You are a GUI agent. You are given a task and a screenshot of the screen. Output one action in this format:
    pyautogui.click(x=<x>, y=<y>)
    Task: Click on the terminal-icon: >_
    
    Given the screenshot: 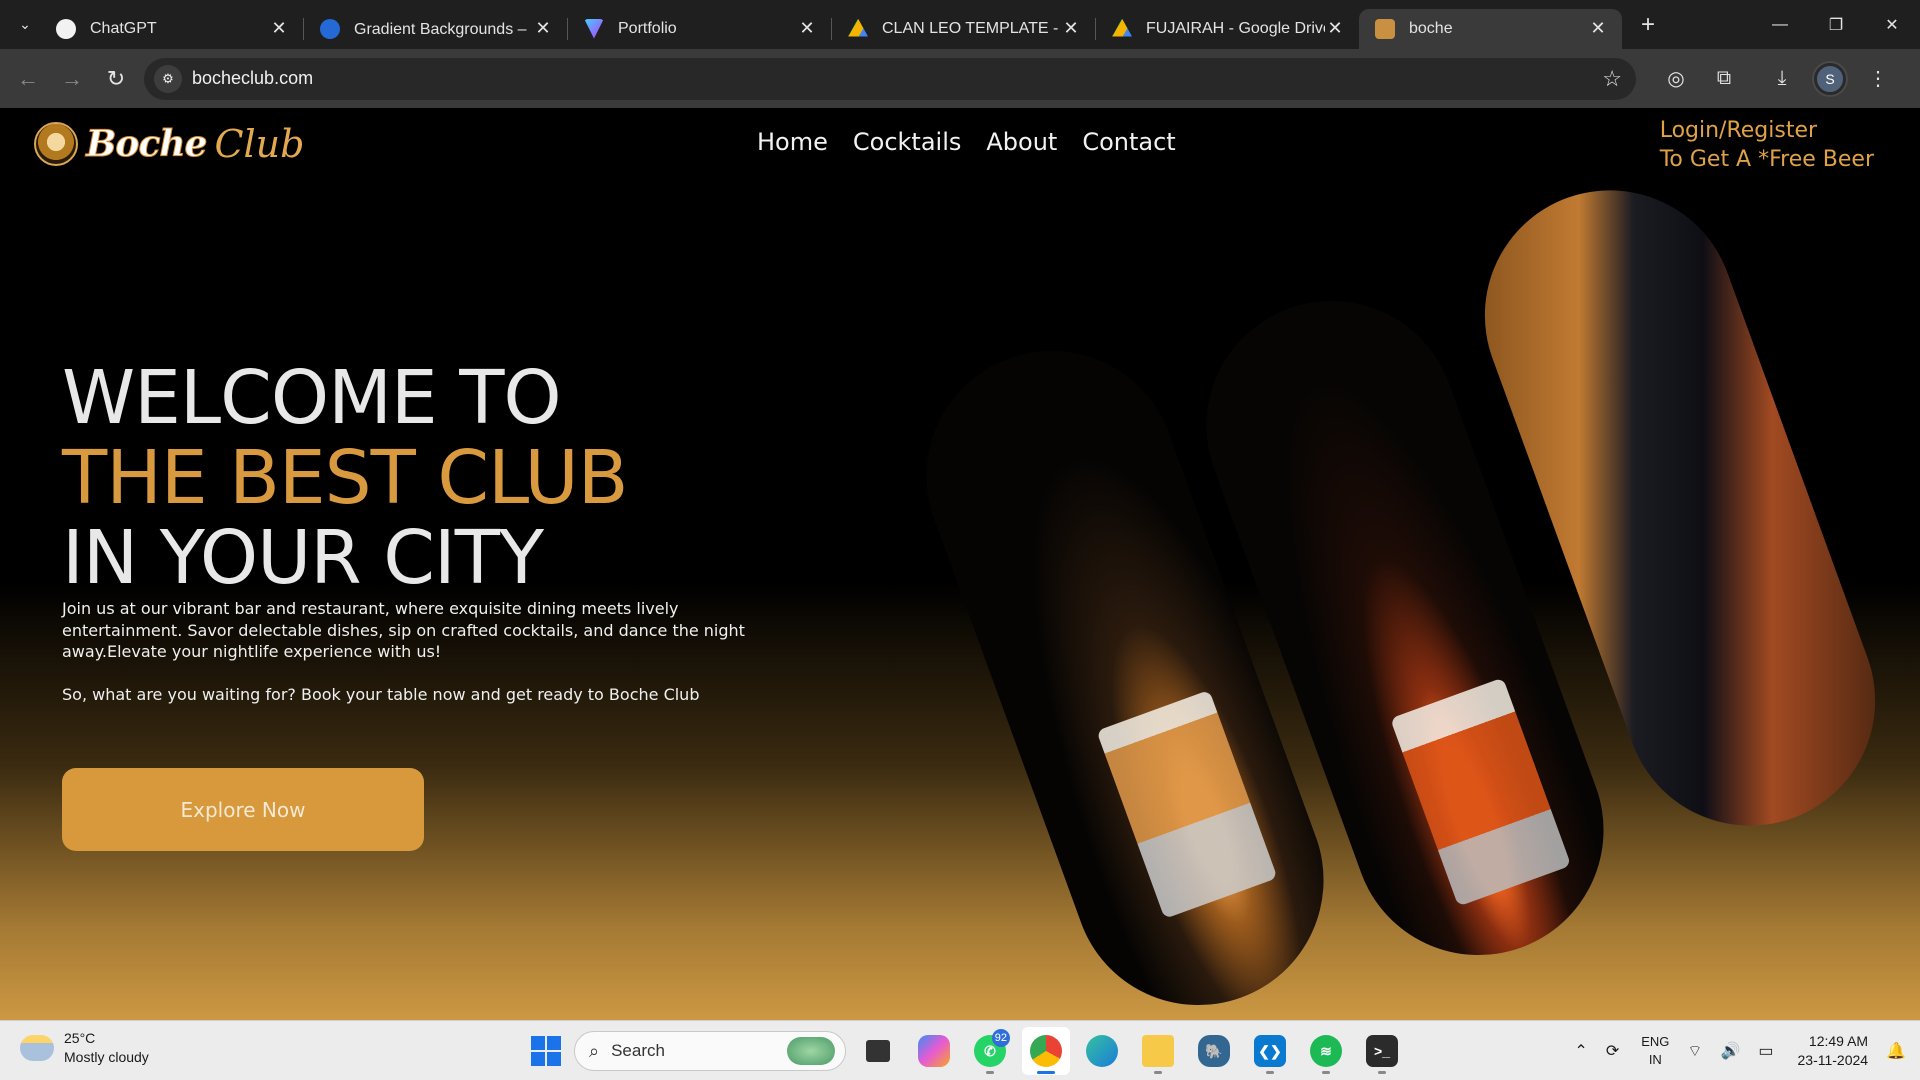 What is the action you would take?
    pyautogui.click(x=1382, y=1051)
    